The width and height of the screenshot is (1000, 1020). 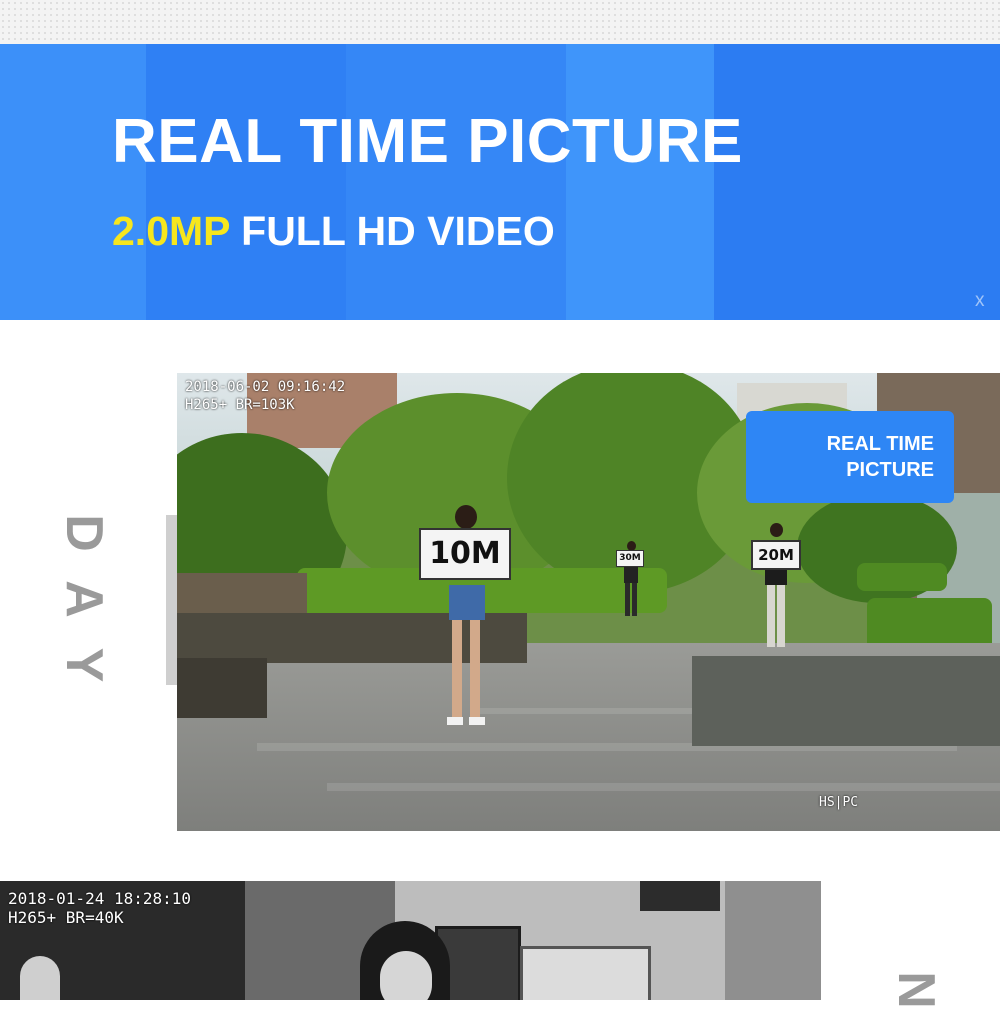 I want to click on photo-wall, so click(x=773, y=940).